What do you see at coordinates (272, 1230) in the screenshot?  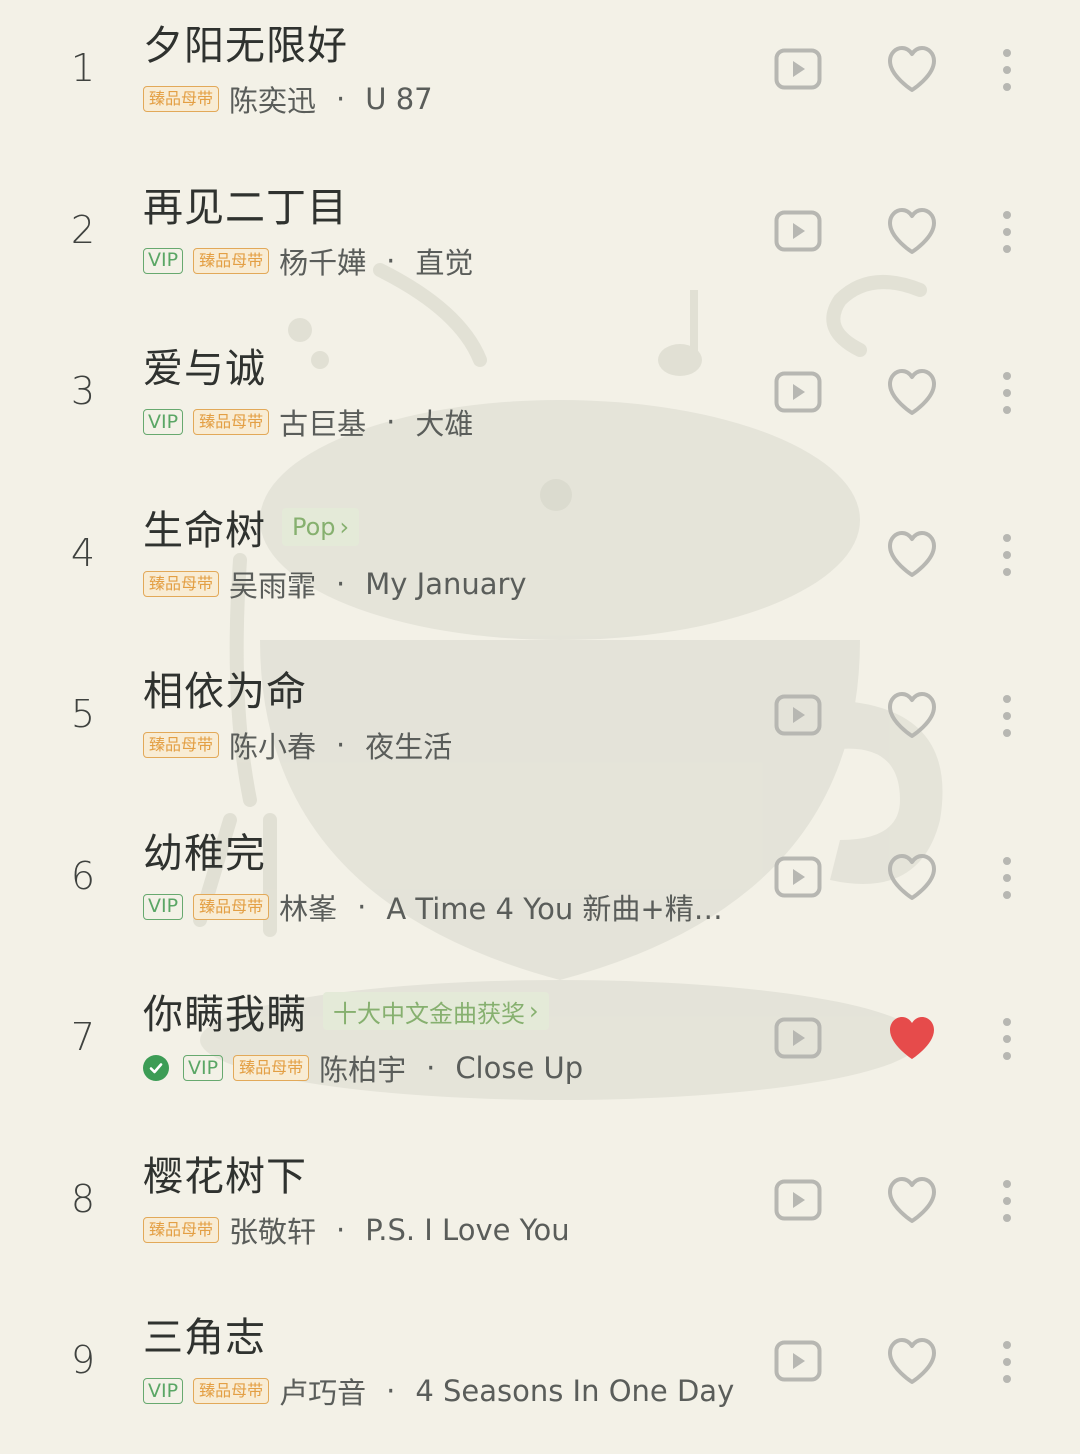 I see `artist-name: 张敬轩` at bounding box center [272, 1230].